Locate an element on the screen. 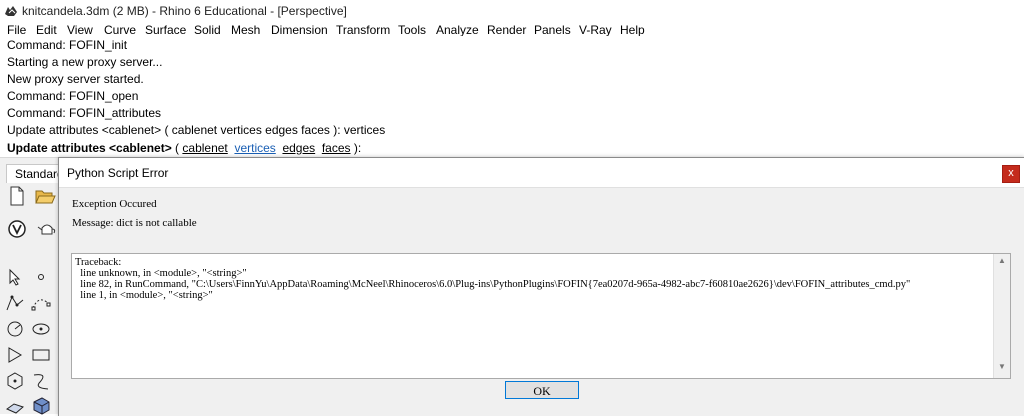  menu-transform: Transform is located at coordinates (363, 30).